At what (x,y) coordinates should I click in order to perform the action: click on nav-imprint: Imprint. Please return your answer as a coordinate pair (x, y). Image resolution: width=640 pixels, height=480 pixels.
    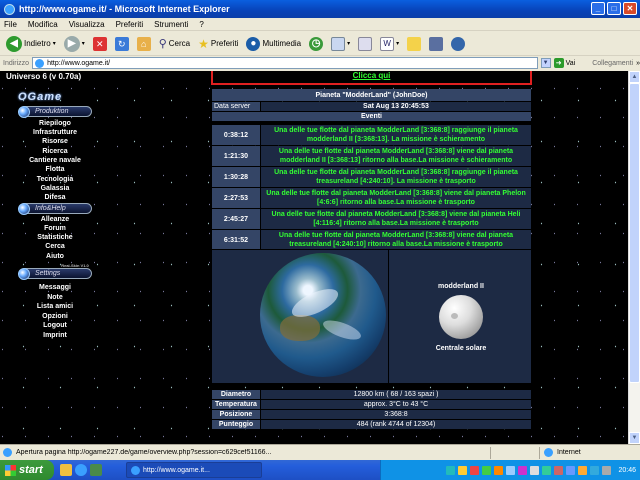
    Looking at the image, I should click on (55, 335).